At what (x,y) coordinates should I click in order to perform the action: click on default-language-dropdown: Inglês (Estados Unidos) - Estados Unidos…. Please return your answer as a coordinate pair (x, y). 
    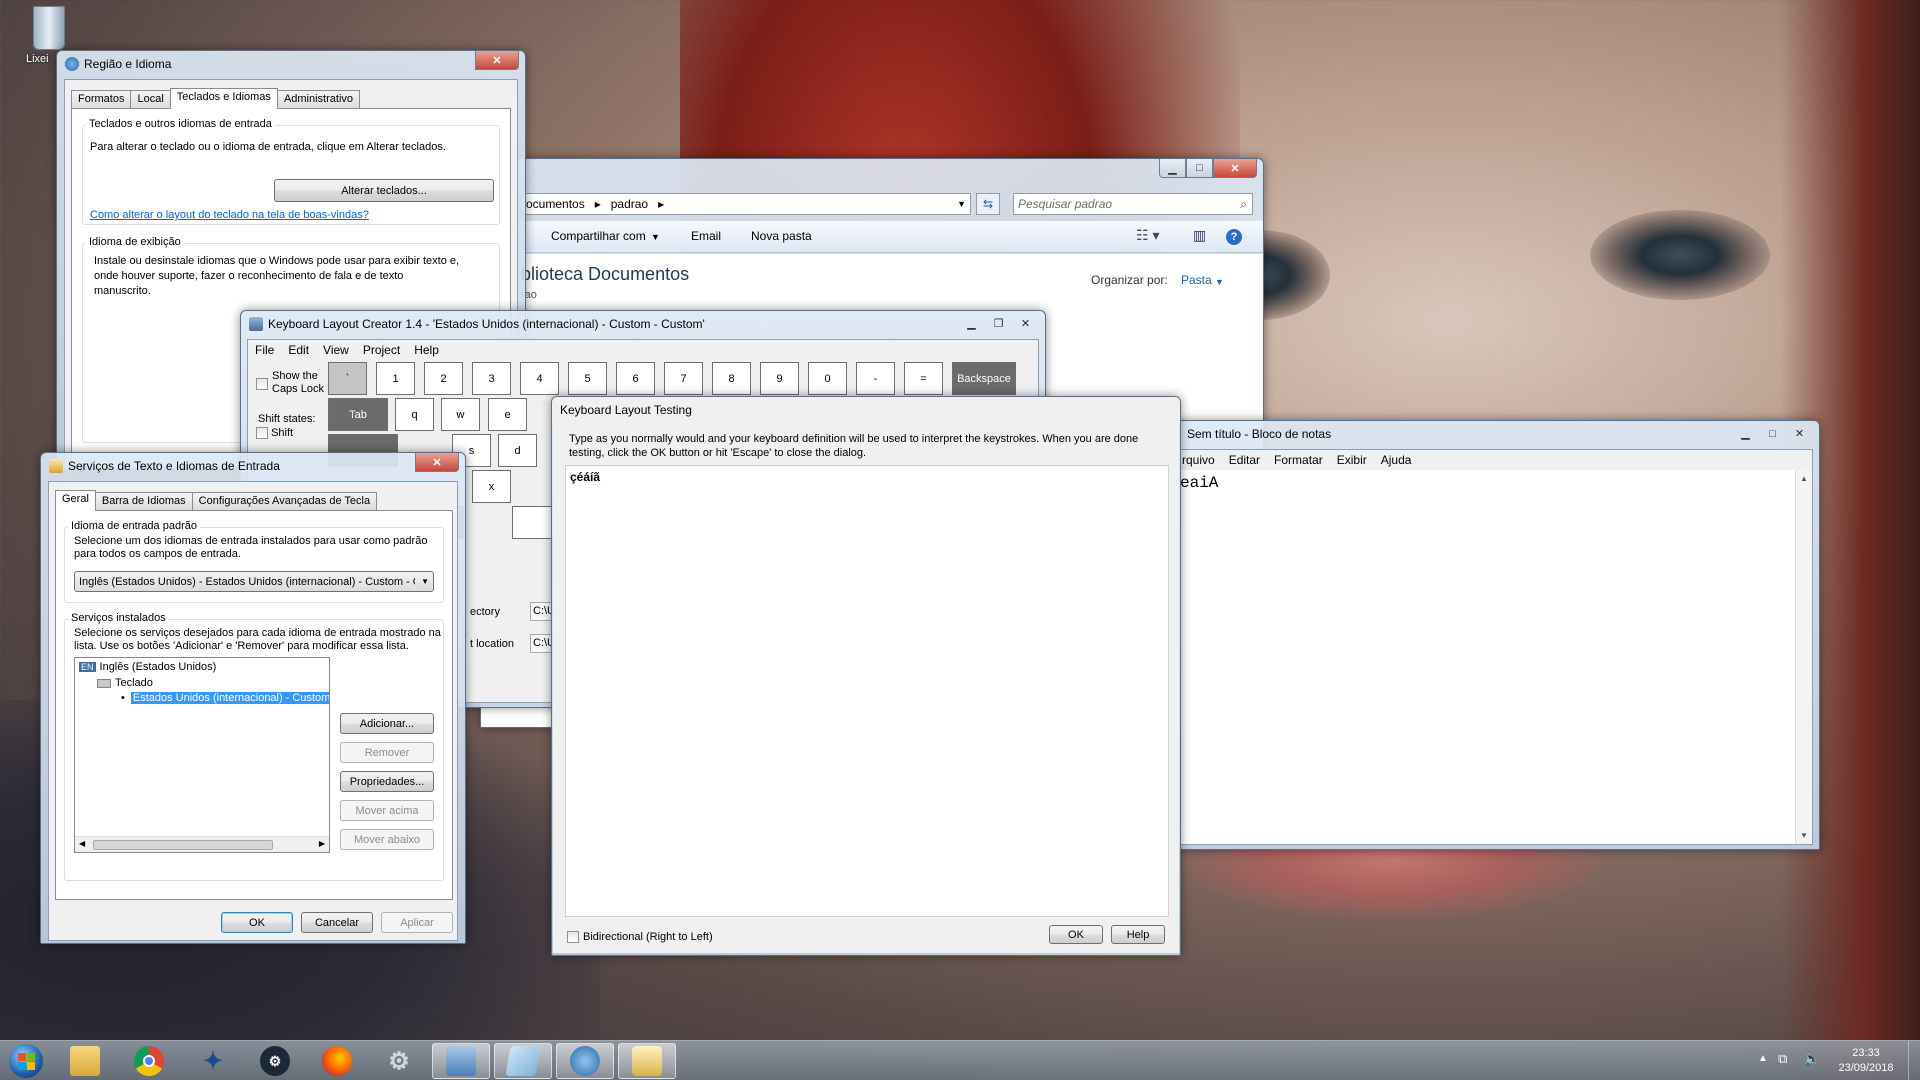
    Looking at the image, I should click on (254, 581).